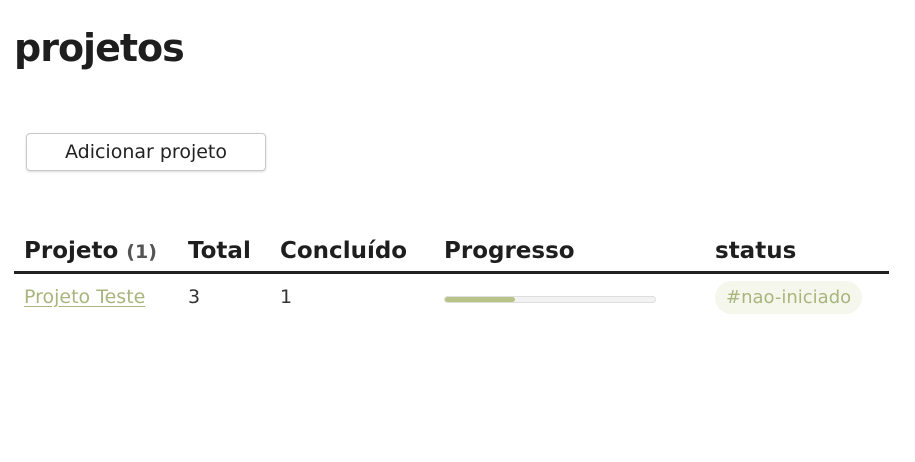  I want to click on column-header-project: Projeto (1), so click(90, 251).